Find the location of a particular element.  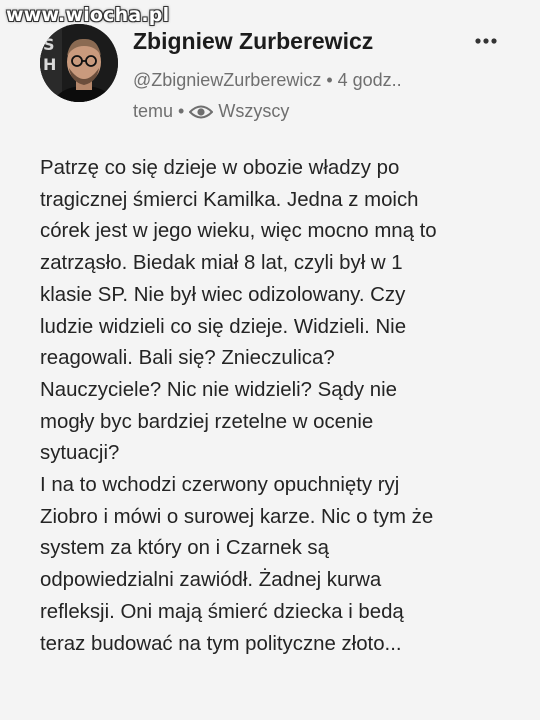

more-horizontal-icon is located at coordinates (486, 41).